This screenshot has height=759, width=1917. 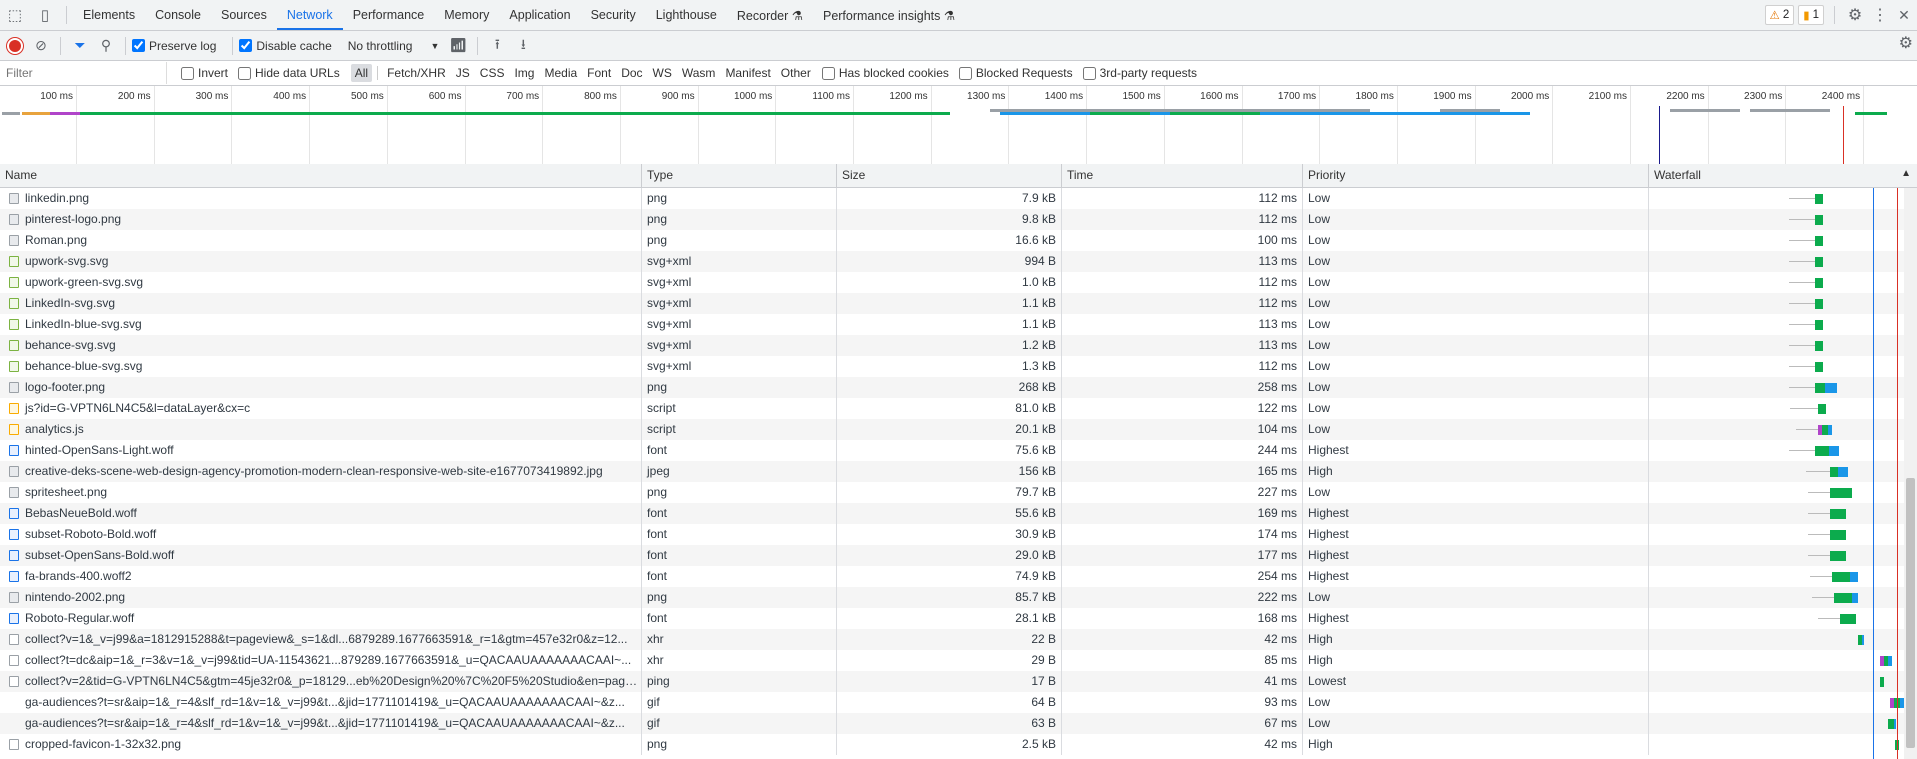 What do you see at coordinates (1181, 175) in the screenshot?
I see `column-header-time: Time` at bounding box center [1181, 175].